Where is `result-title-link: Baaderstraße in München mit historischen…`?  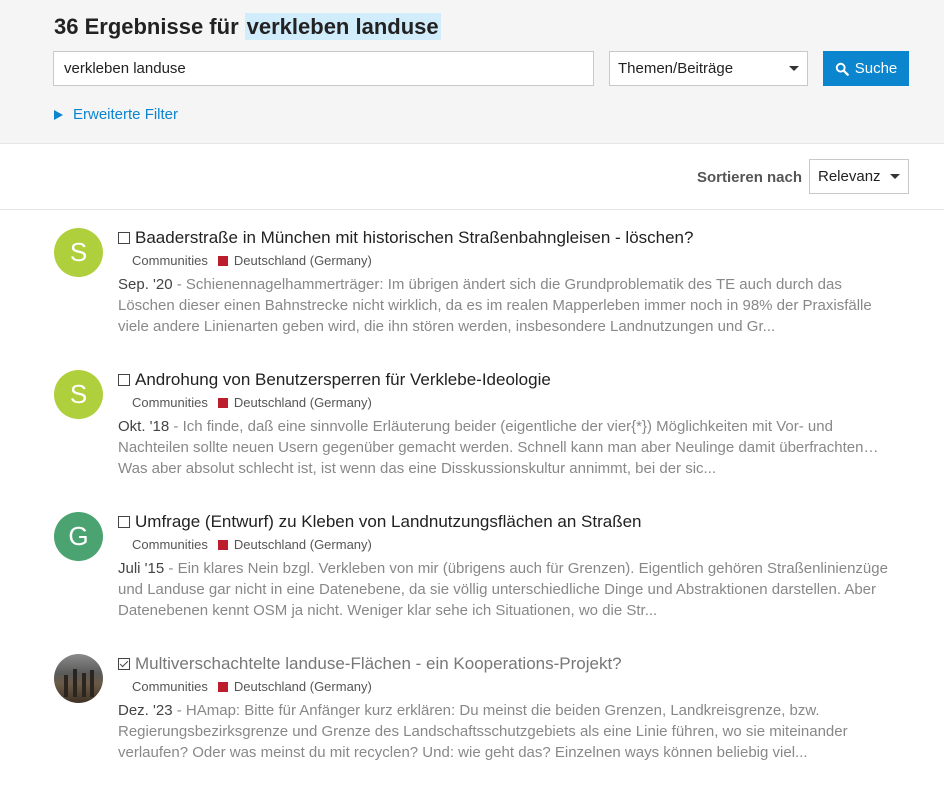
result-title-link: Baaderstraße in München mit historischen… is located at coordinates (405, 238).